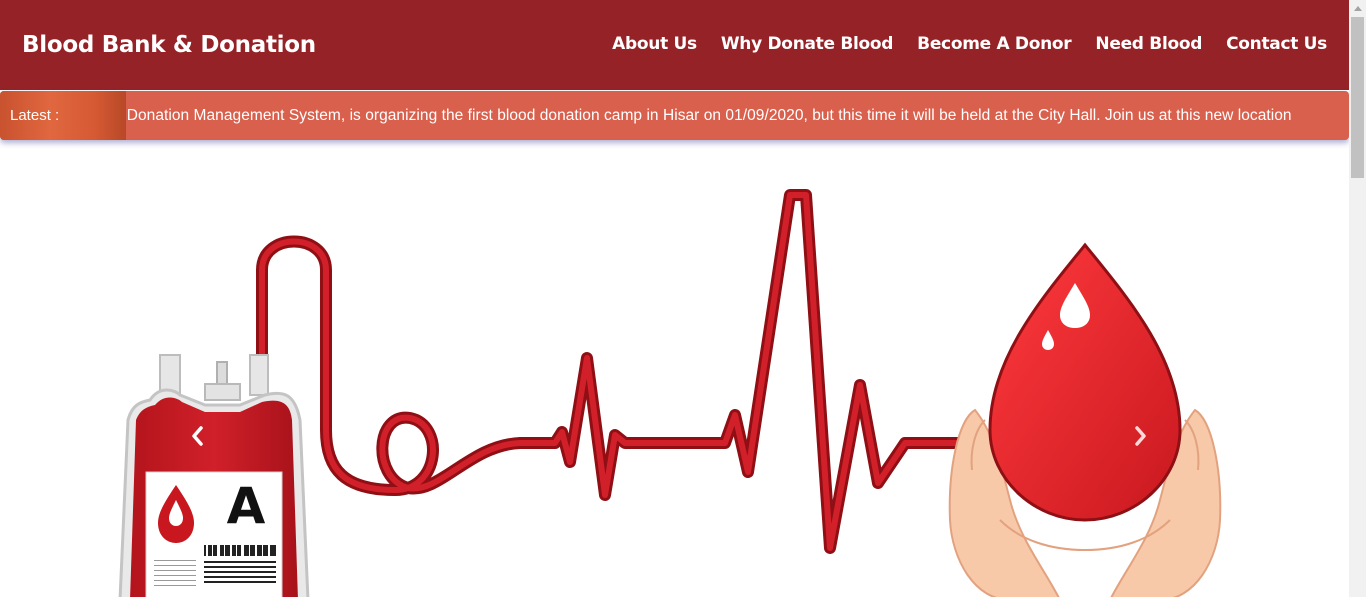 Image resolution: width=1366 pixels, height=597 pixels. I want to click on nav-about-us: About Us, so click(654, 44).